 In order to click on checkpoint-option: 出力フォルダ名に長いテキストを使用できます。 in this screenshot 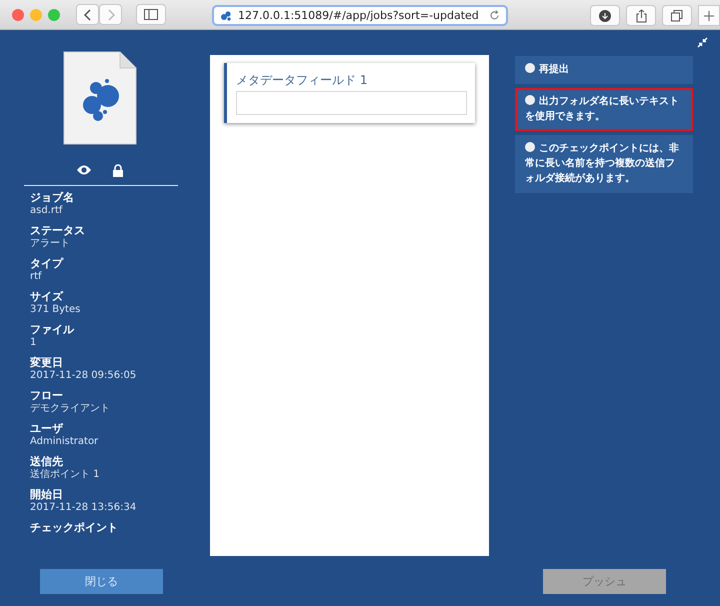, I will do `click(604, 109)`.